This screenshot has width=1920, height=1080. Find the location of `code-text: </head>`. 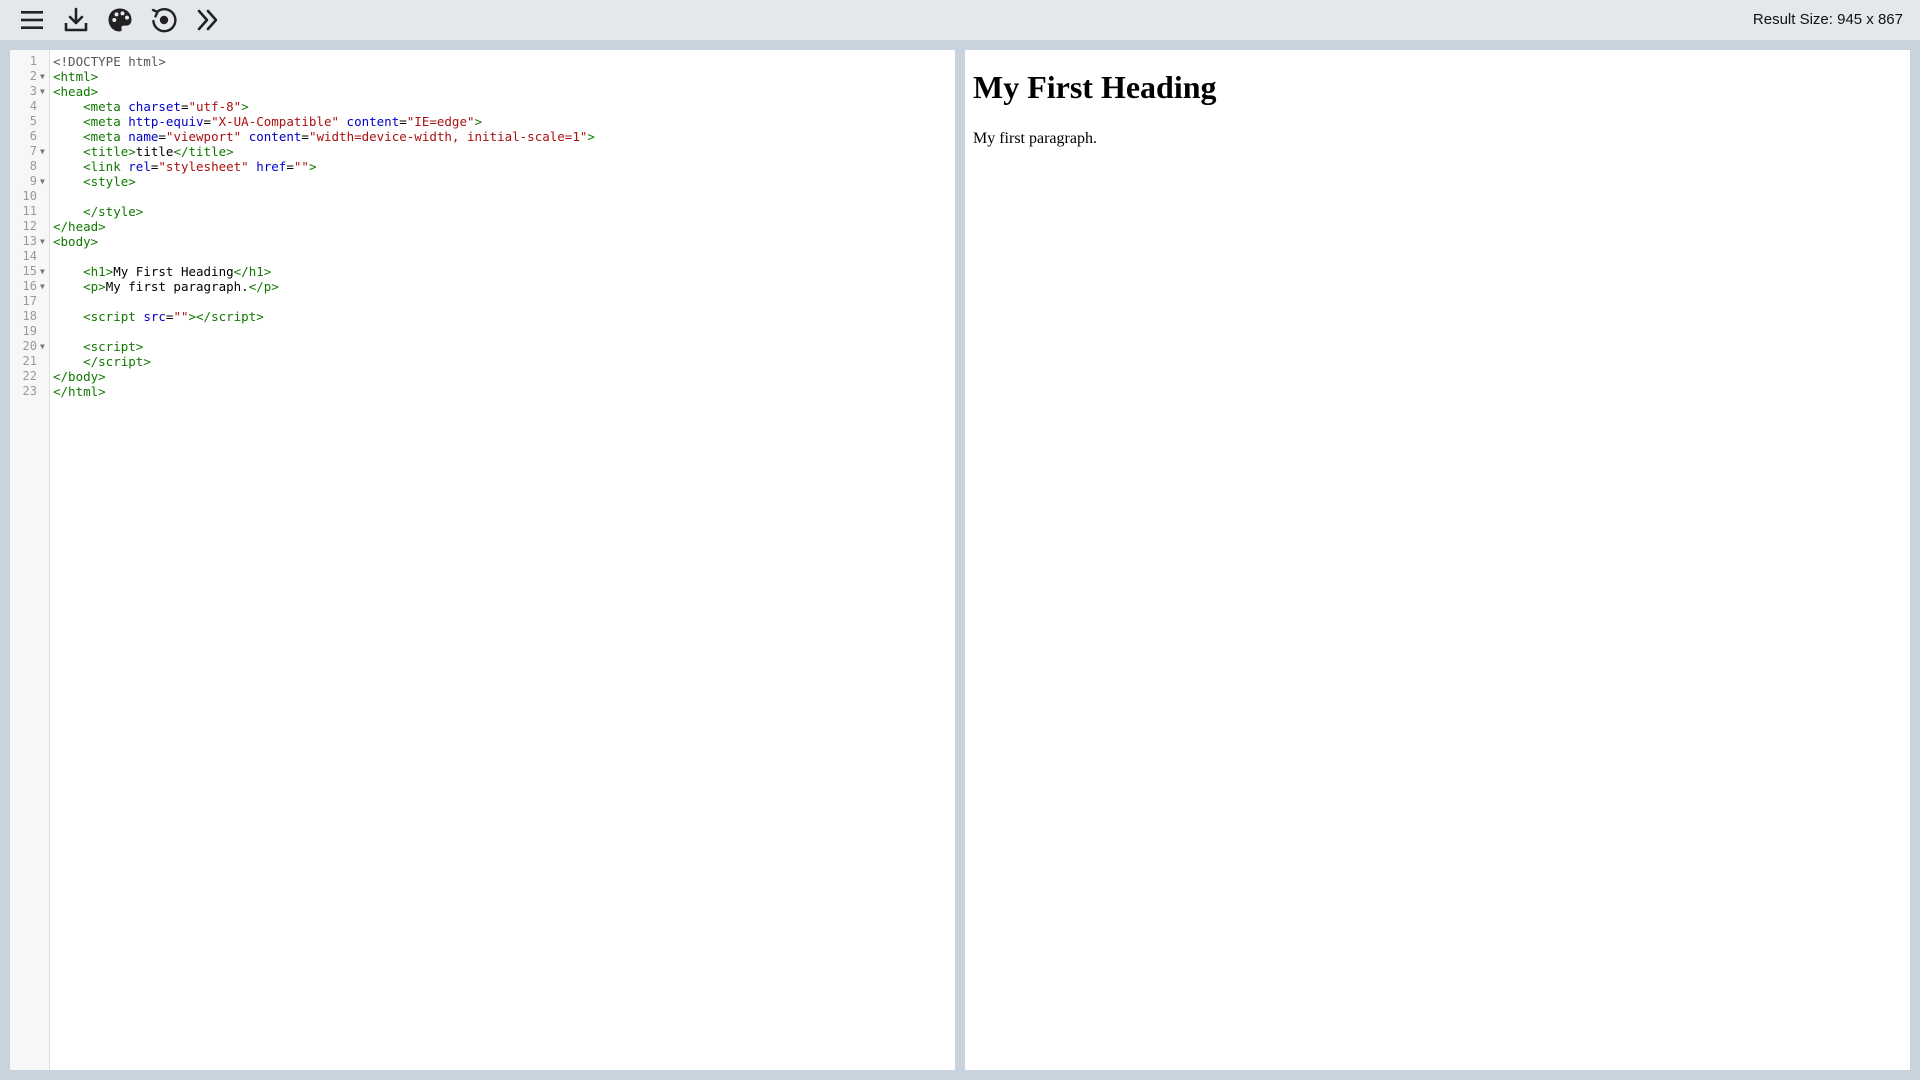

code-text: </head> is located at coordinates (79, 226).